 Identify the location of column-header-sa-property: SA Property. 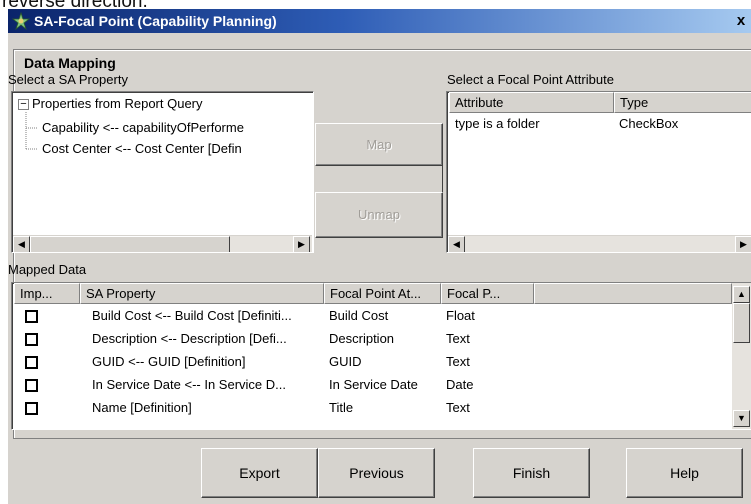
(202, 293).